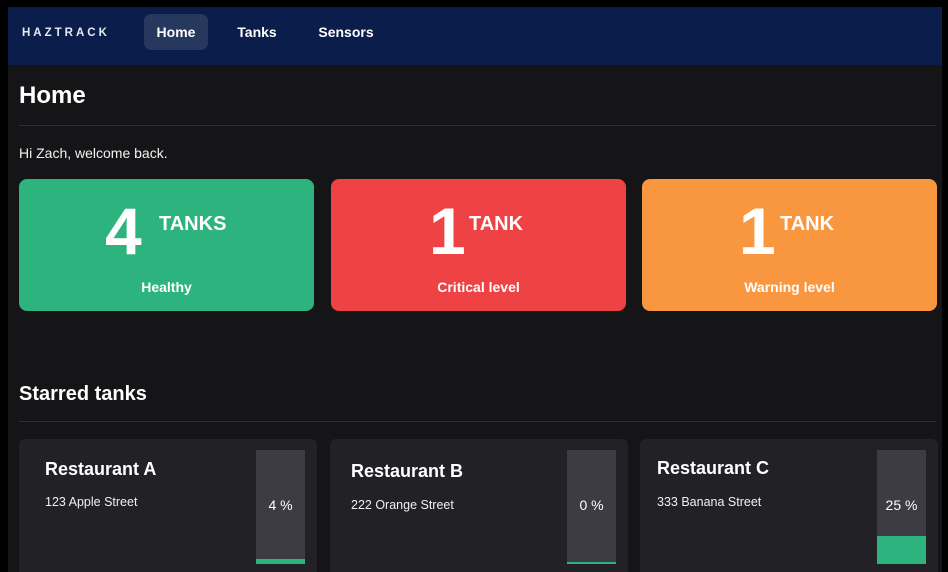 This screenshot has width=948, height=572. What do you see at coordinates (83, 394) in the screenshot?
I see `starred-tanks-heading: Starred tanks` at bounding box center [83, 394].